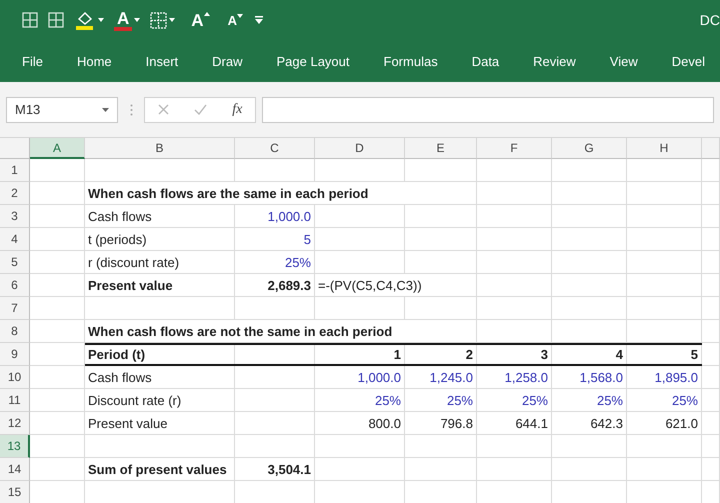 This screenshot has height=503, width=720. Describe the element at coordinates (360, 148) in the screenshot. I see `column-header: D` at that location.